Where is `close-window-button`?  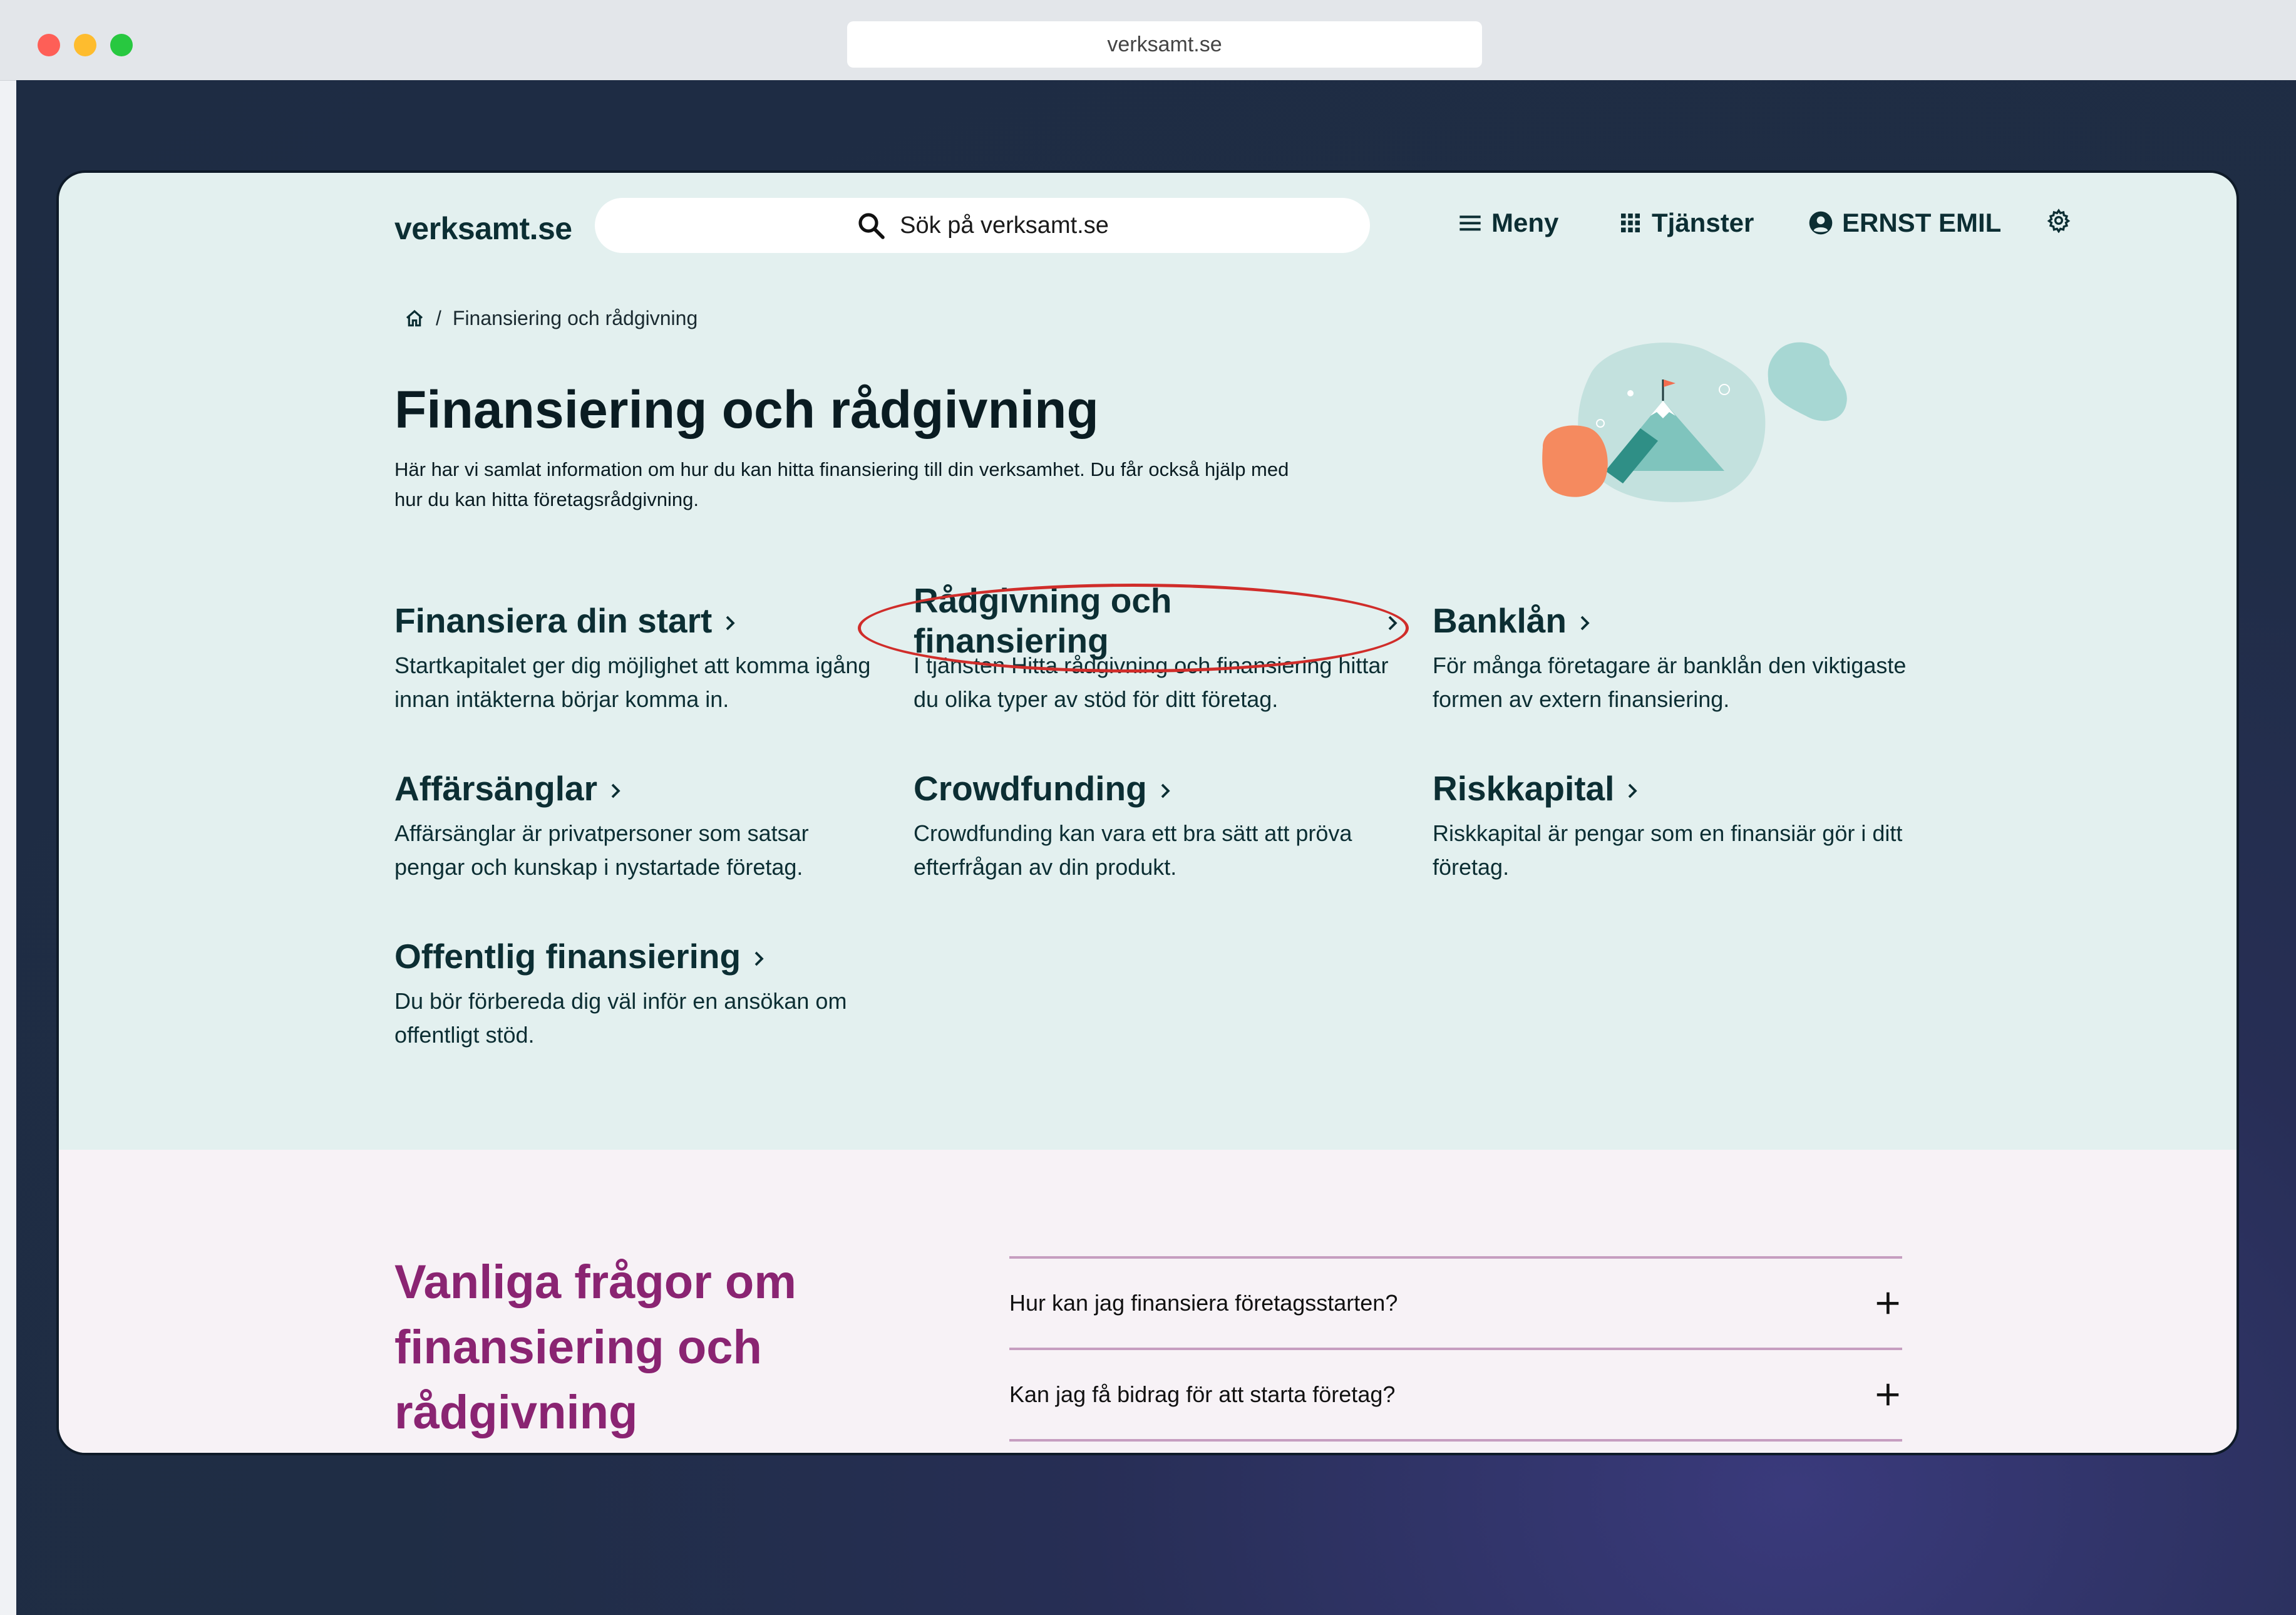 close-window-button is located at coordinates (49, 45).